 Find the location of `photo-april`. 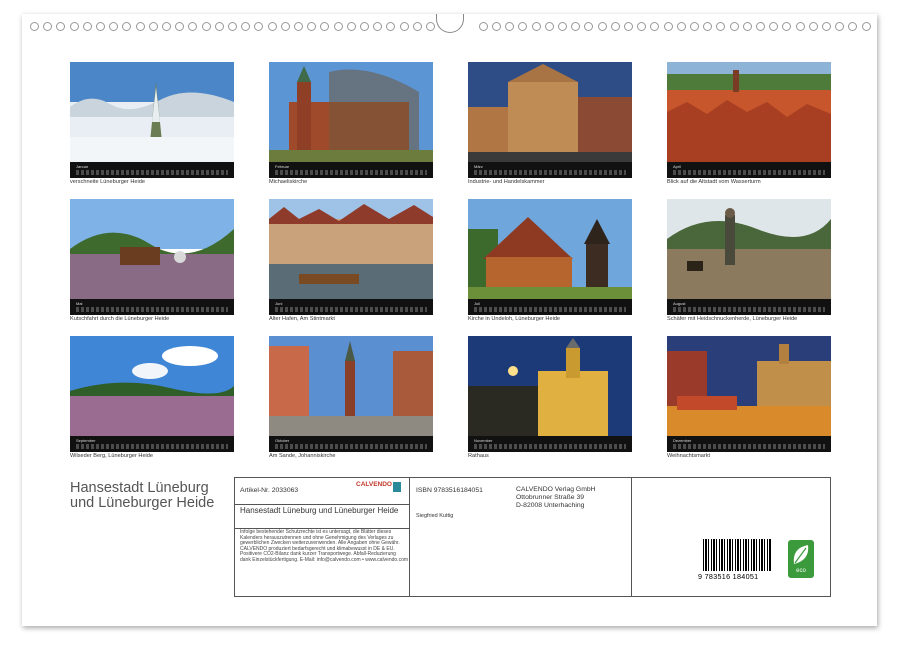

photo-april is located at coordinates (749, 112).